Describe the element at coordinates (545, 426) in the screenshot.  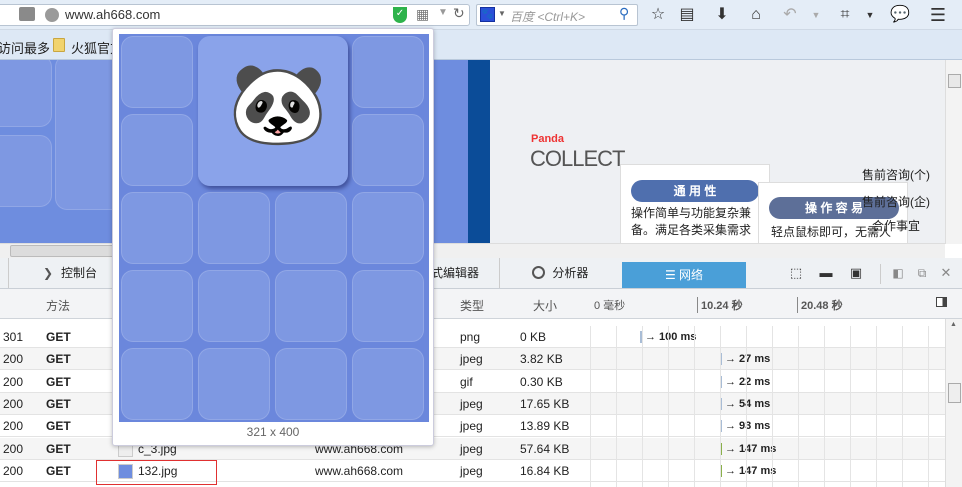
I see `cell-size: 13.89 KB` at that location.